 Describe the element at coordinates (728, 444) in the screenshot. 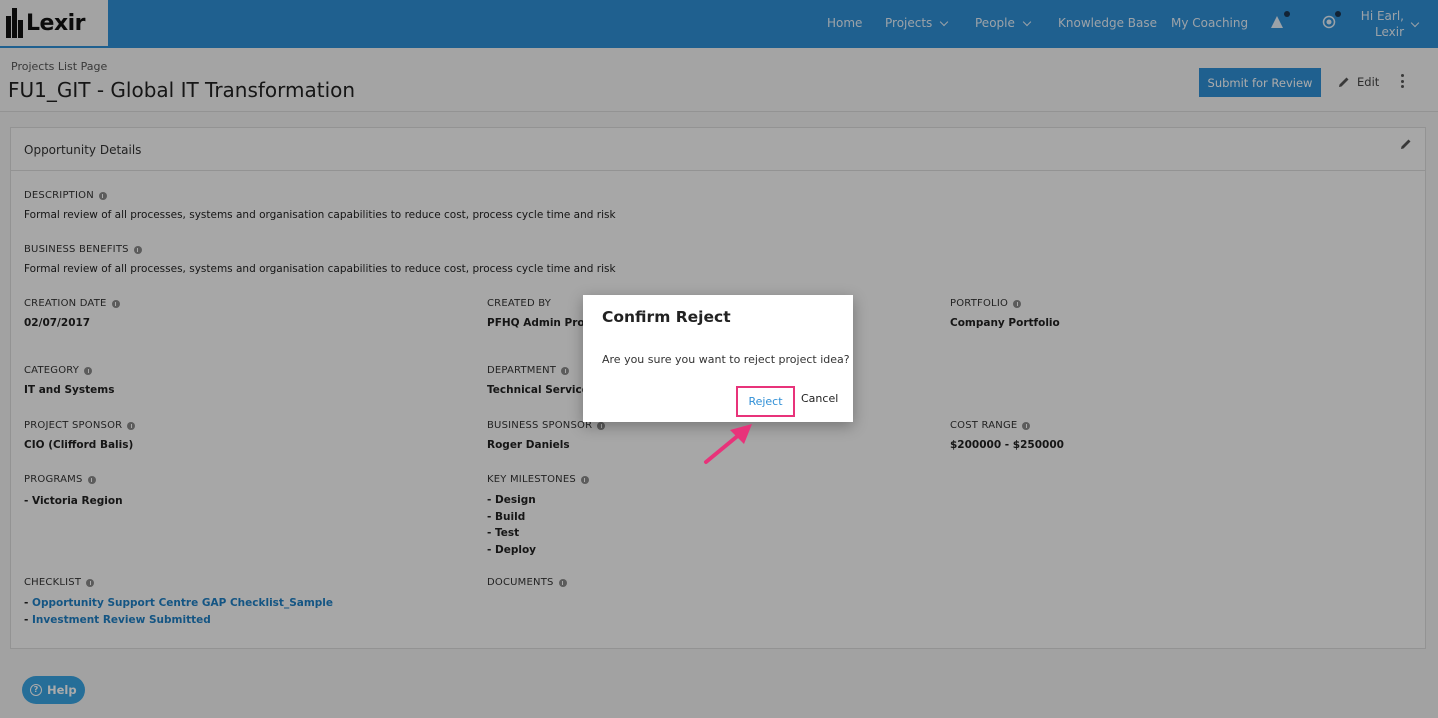

I see `pointer-arrow-icon` at that location.